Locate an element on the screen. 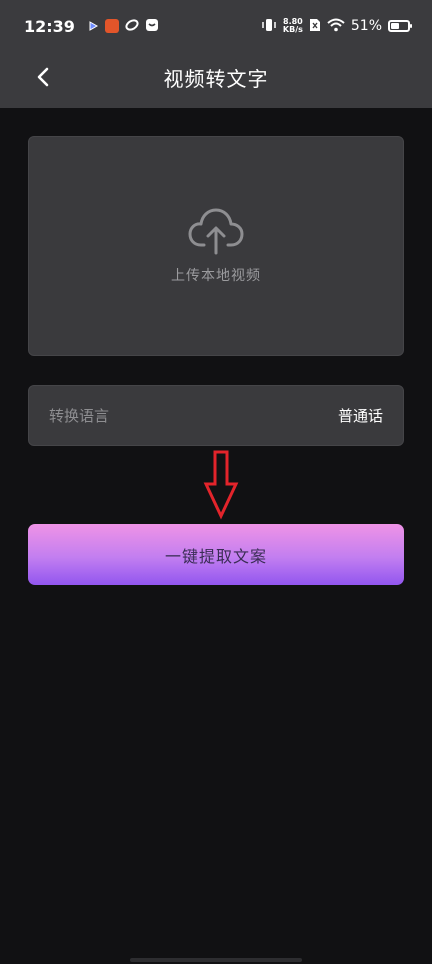 The height and width of the screenshot is (964, 432). battery-level-fill is located at coordinates (395, 26).